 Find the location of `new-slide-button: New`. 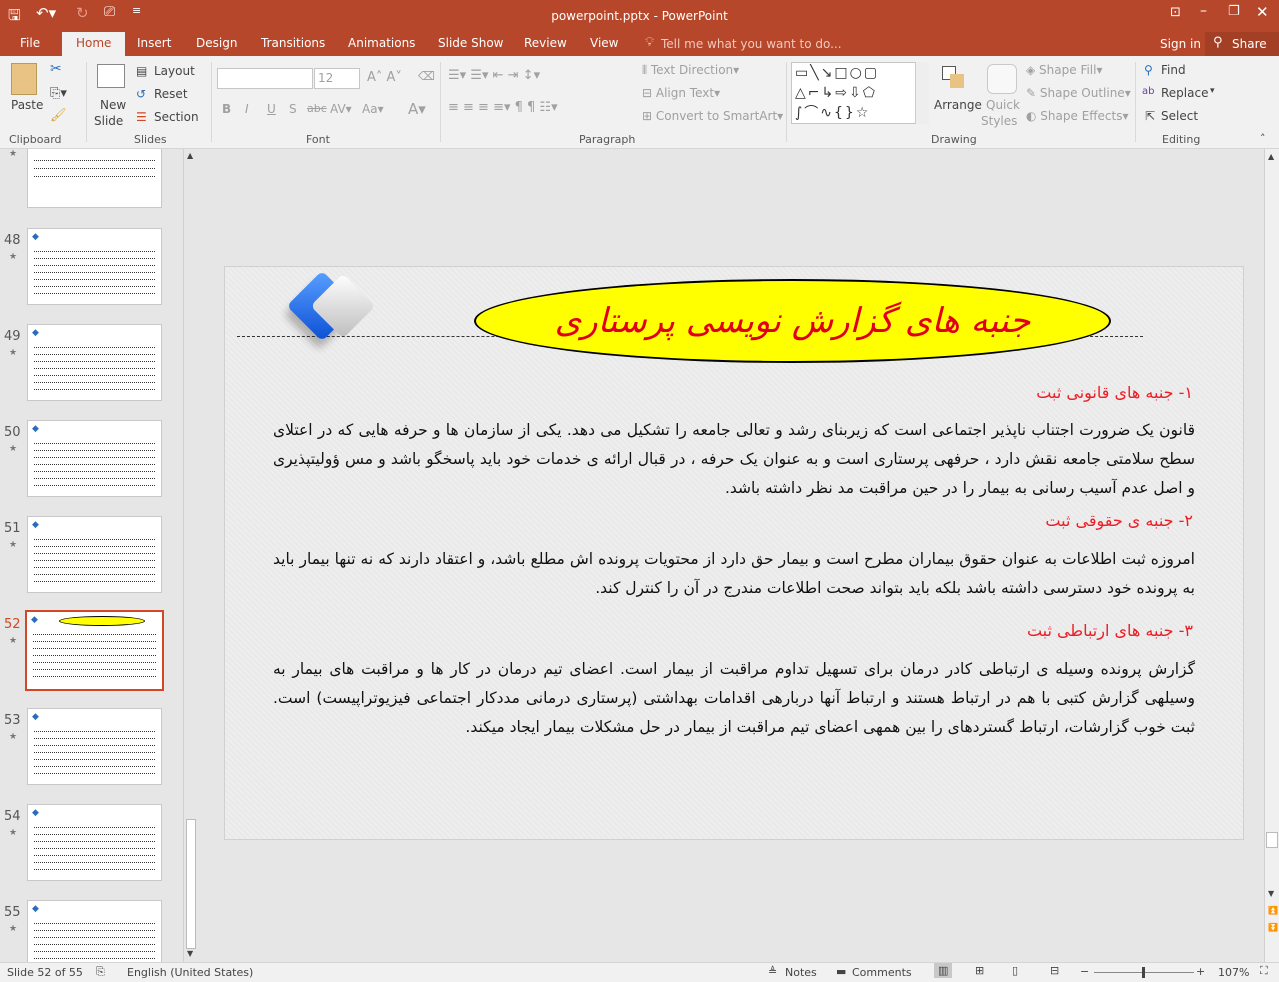

new-slide-button: New is located at coordinates (113, 105).